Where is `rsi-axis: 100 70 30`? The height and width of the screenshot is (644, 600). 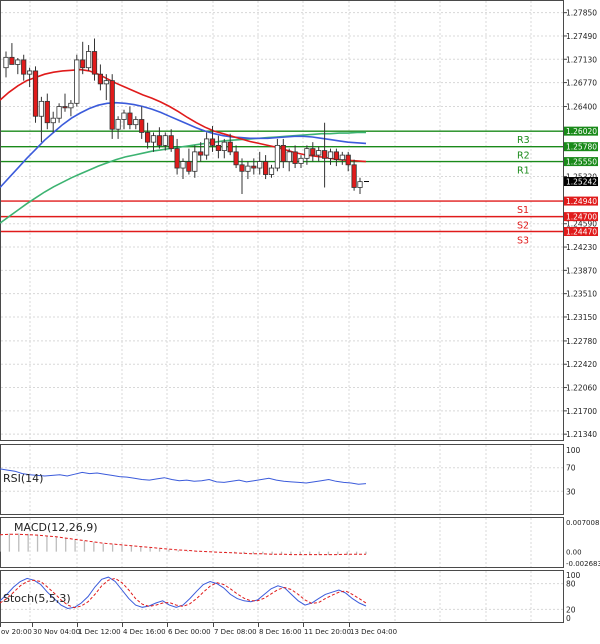
rsi-axis: 100 70 30 is located at coordinates (573, 471).